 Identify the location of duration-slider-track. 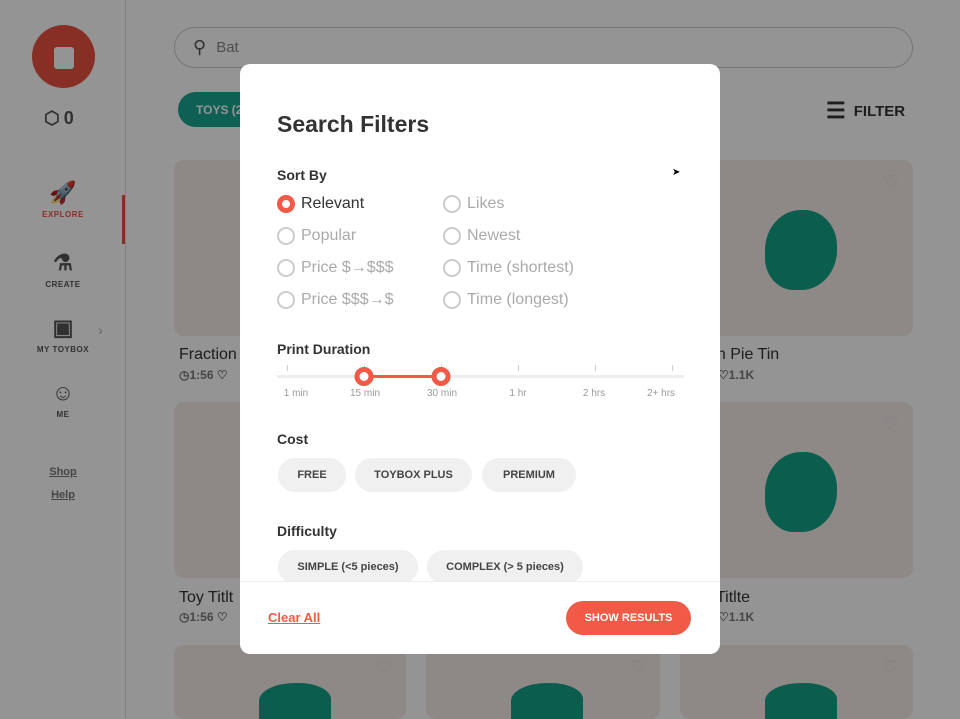
(480, 376).